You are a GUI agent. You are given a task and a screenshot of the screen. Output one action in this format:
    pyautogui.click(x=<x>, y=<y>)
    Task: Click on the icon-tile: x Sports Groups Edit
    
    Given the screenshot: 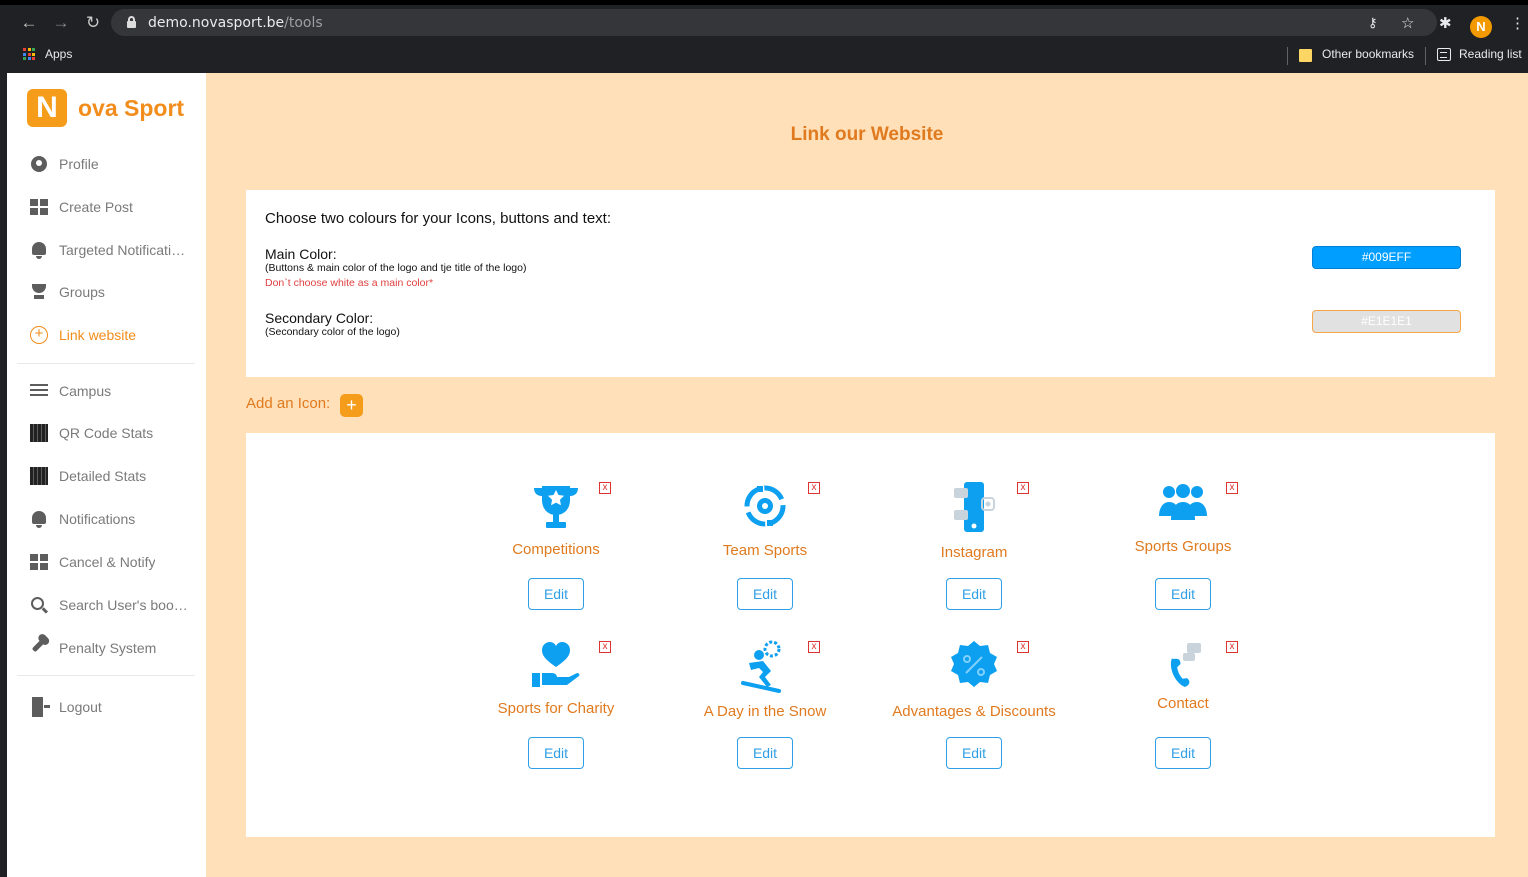 What is the action you would take?
    pyautogui.click(x=1183, y=550)
    